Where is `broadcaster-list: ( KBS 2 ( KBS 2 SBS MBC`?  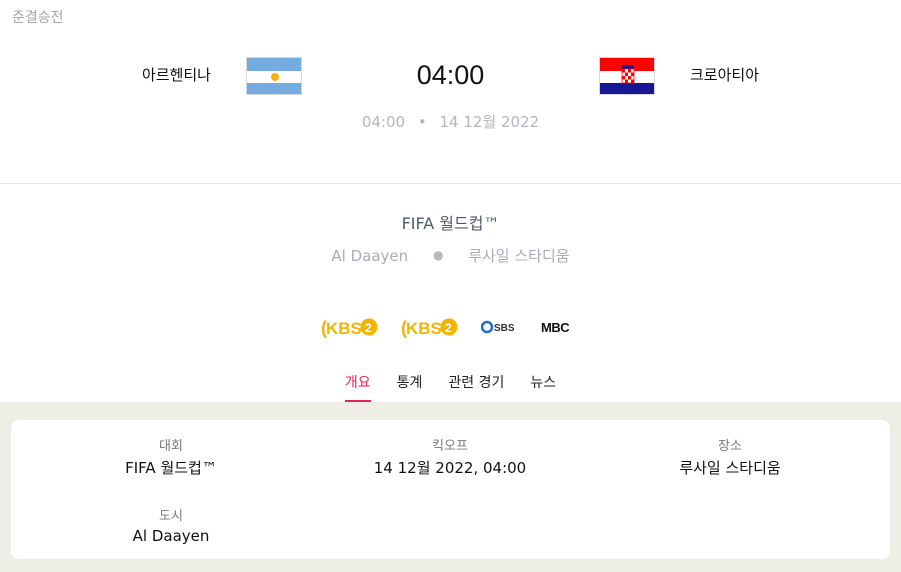 broadcaster-list: ( KBS 2 ( KBS 2 SBS MBC is located at coordinates (450, 327).